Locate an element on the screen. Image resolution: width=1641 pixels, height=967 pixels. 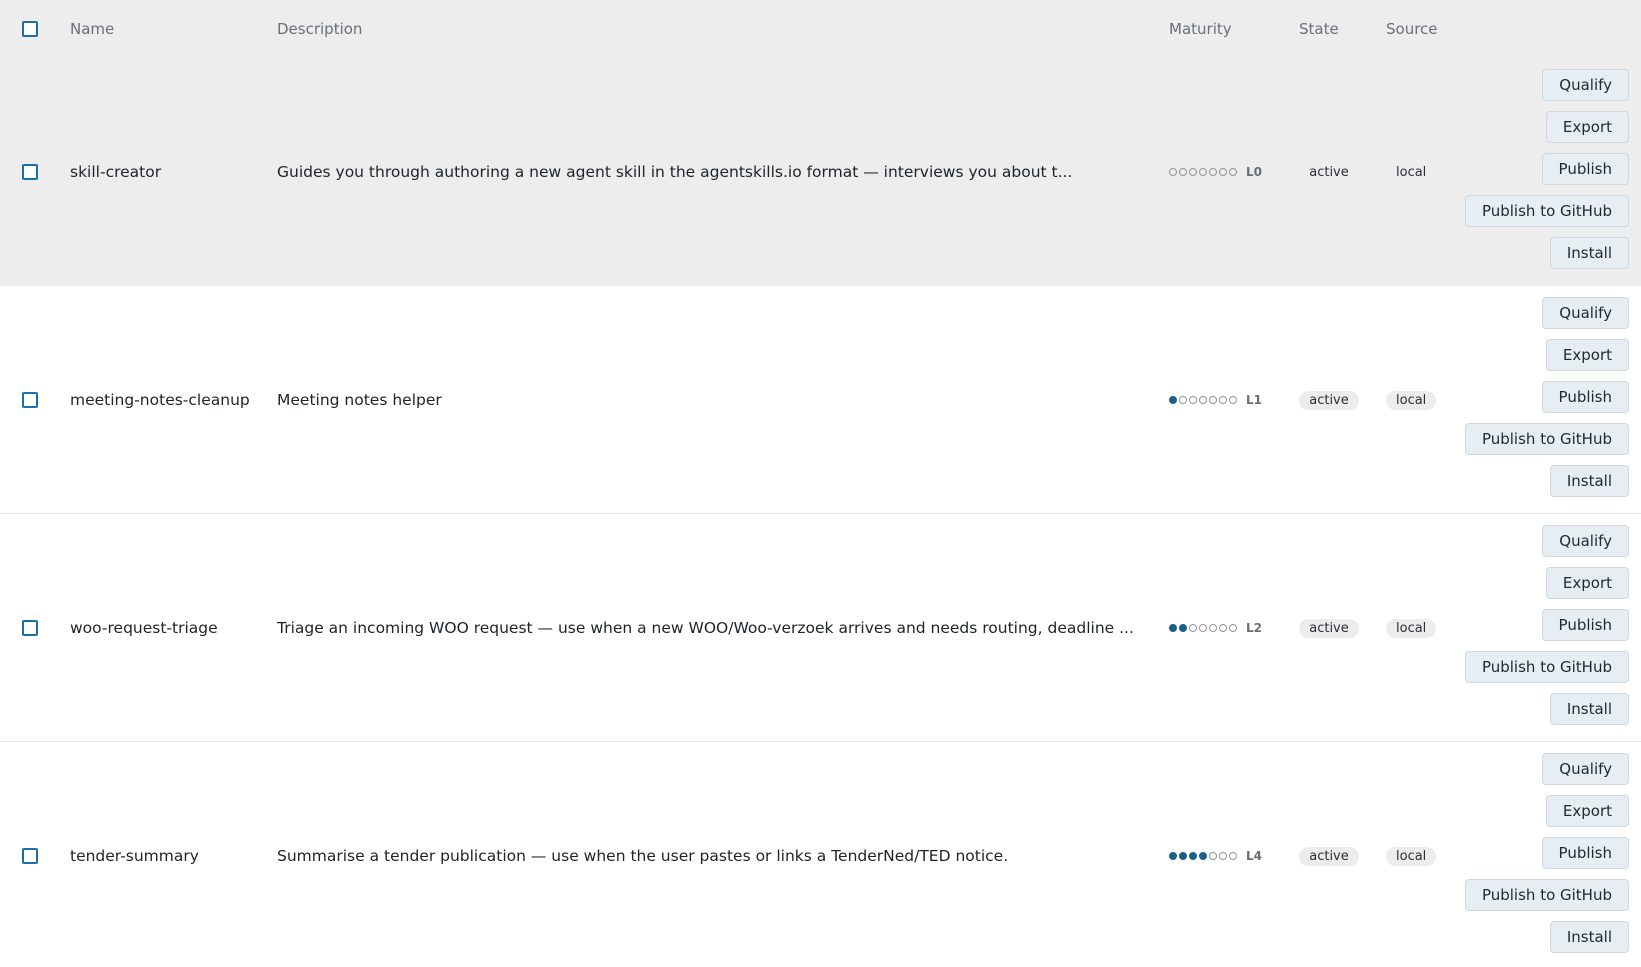
skill-name: skill-creator is located at coordinates (115, 172).